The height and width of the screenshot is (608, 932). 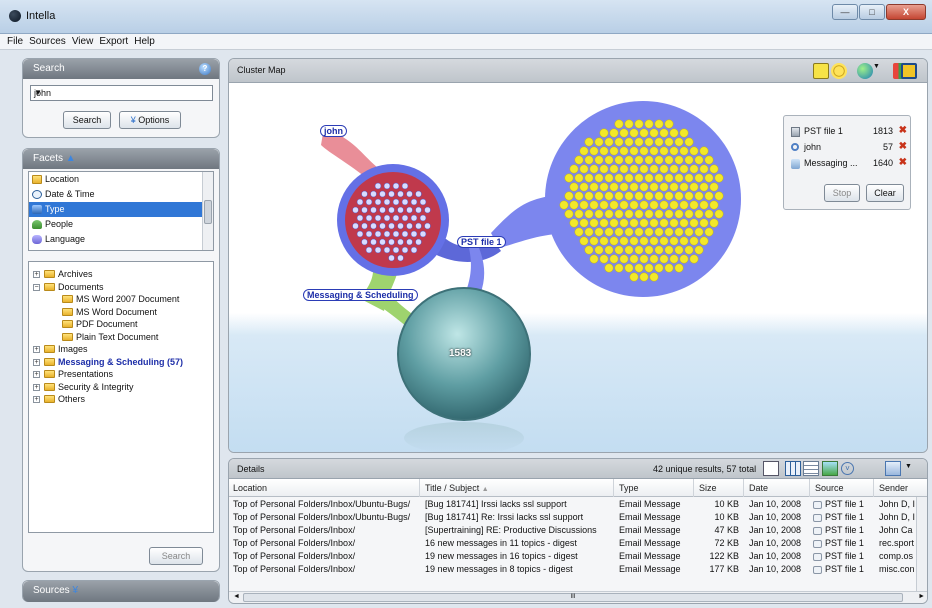 What do you see at coordinates (849, 163) in the screenshot?
I see `legend-row-messaging: Messaging ... 1640 ✖` at bounding box center [849, 163].